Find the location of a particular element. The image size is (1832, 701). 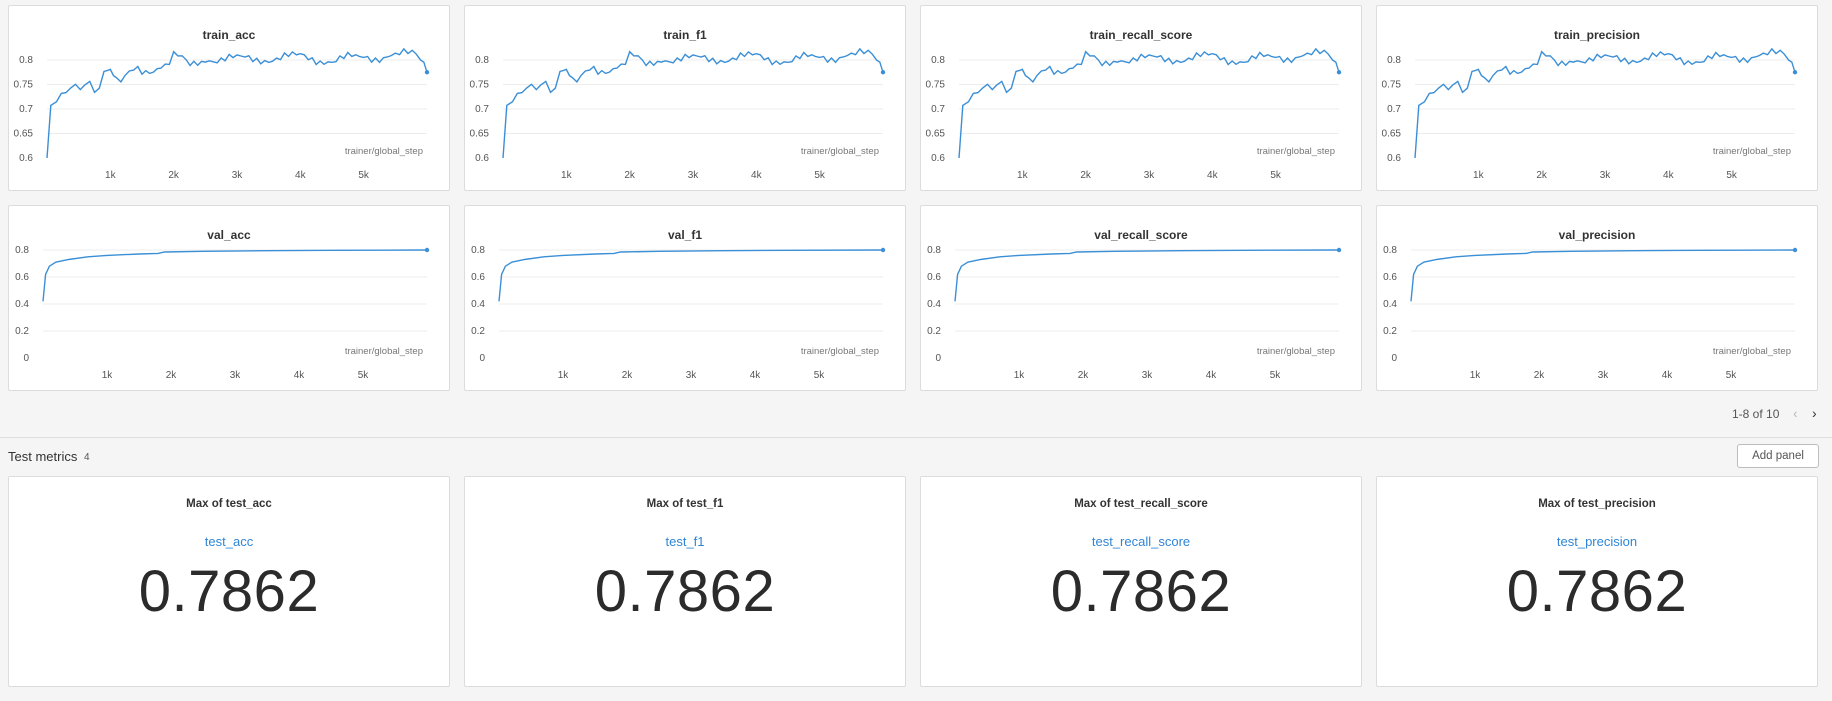

metric-link: test_acc is located at coordinates (229, 541).